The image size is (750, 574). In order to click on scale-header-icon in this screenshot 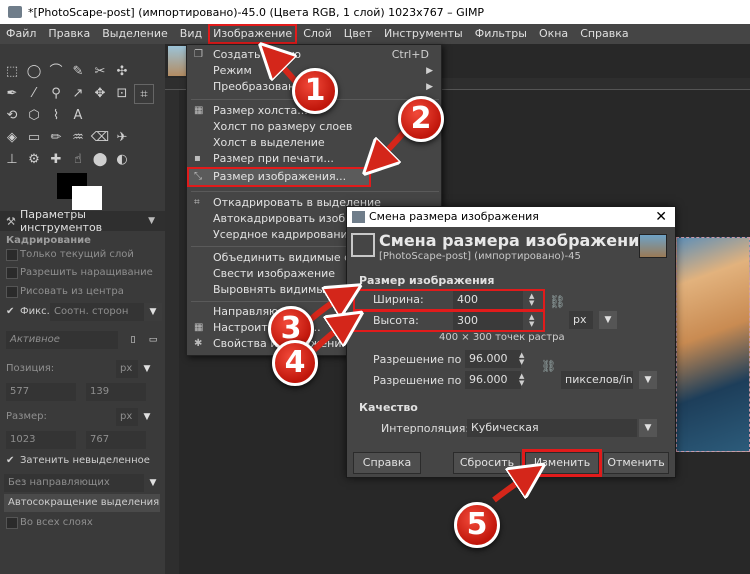, I will do `click(363, 245)`.